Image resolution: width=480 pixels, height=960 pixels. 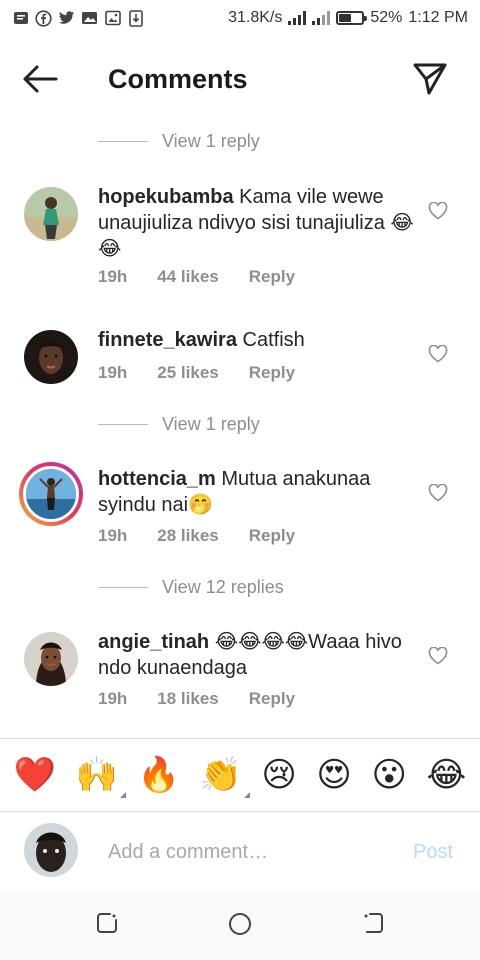 I want to click on add-comment-row: Post, so click(x=240, y=851).